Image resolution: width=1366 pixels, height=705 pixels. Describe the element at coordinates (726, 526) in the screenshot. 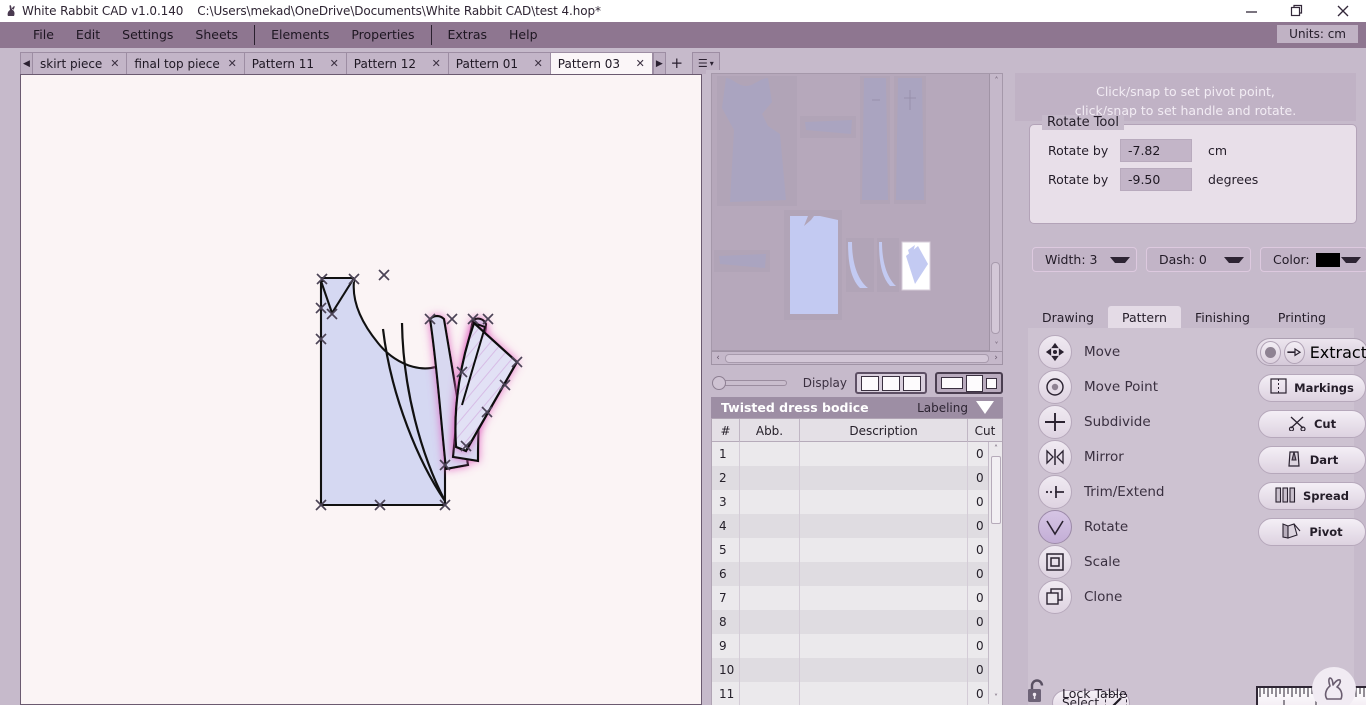

I see `cell-num: 4` at that location.